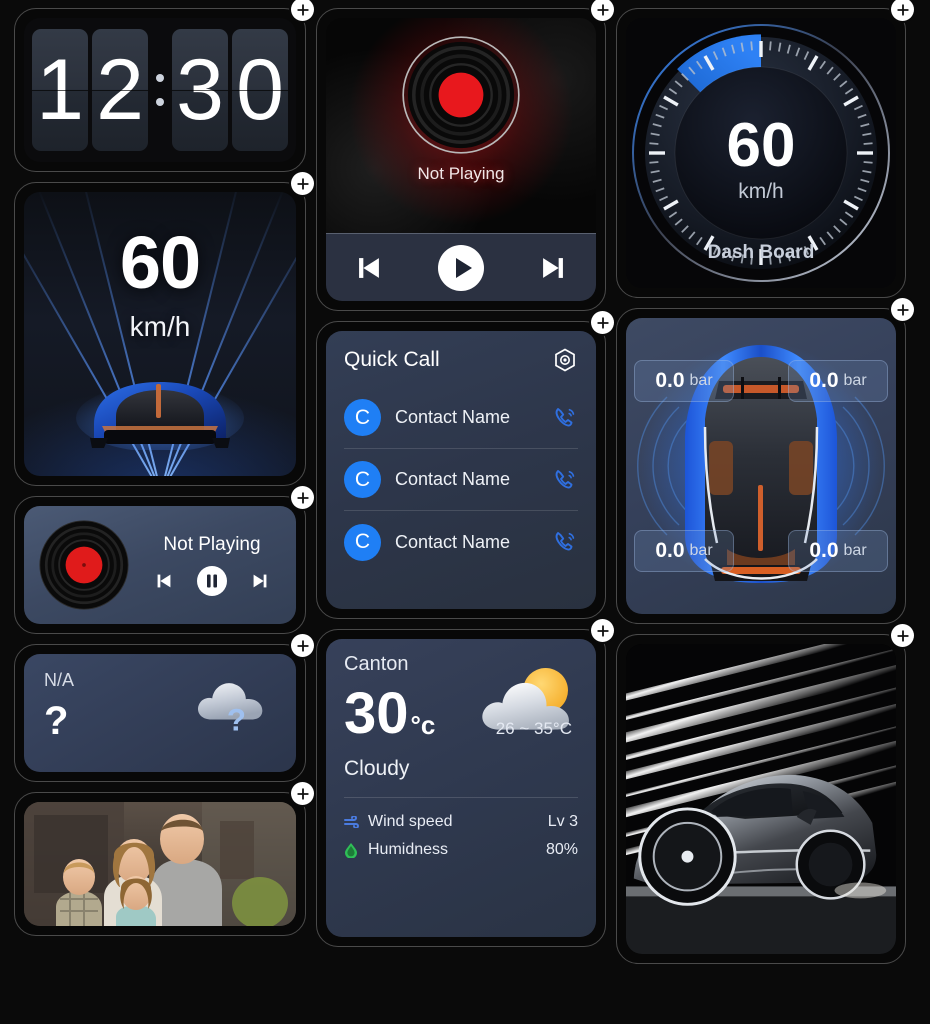 This screenshot has width=930, height=1024. I want to click on add-widget-button-tire, so click(902, 309).